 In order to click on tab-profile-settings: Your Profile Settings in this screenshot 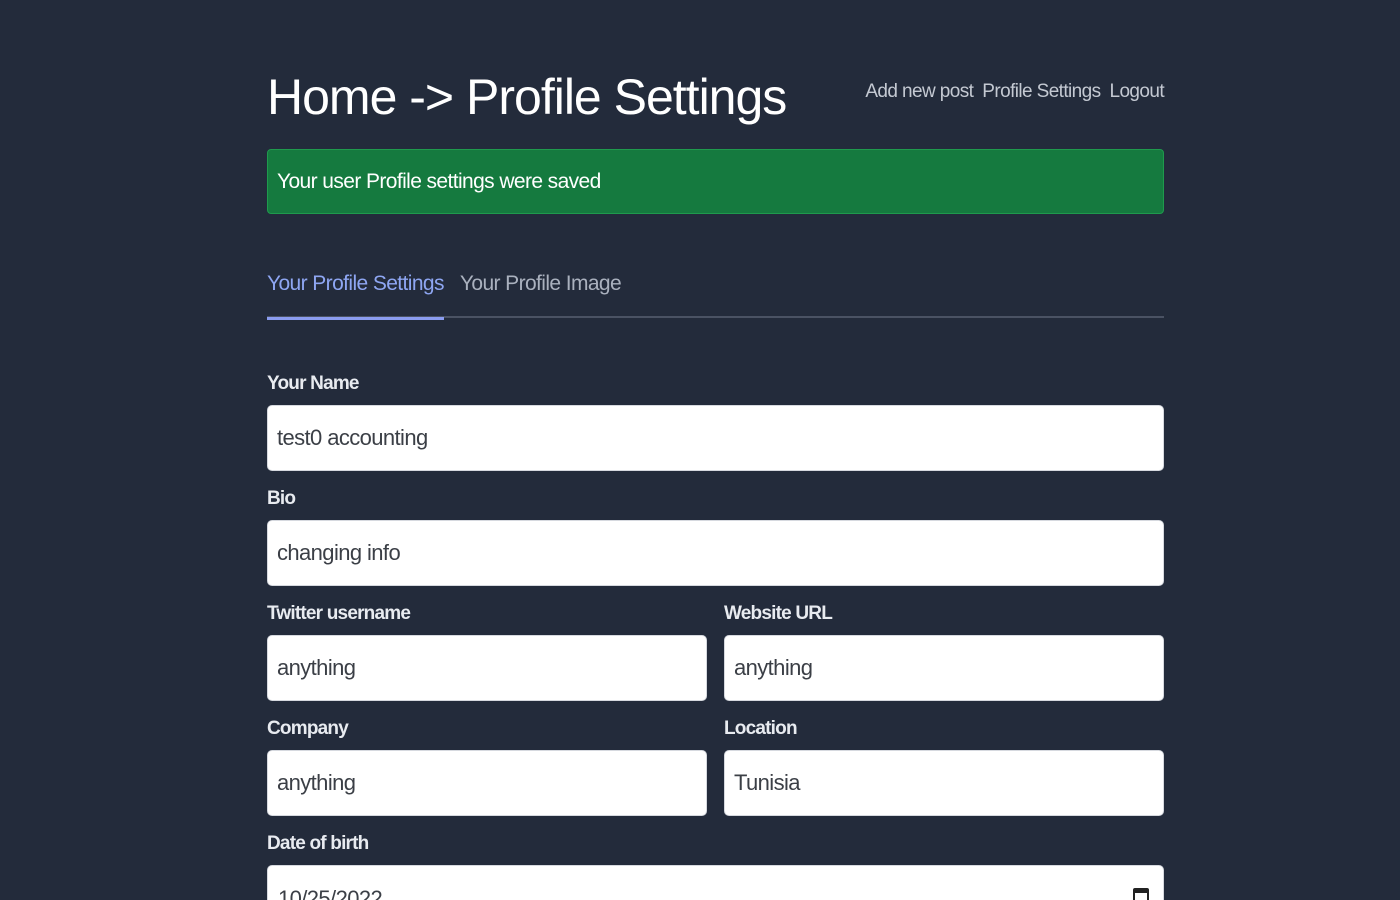, I will do `click(356, 291)`.